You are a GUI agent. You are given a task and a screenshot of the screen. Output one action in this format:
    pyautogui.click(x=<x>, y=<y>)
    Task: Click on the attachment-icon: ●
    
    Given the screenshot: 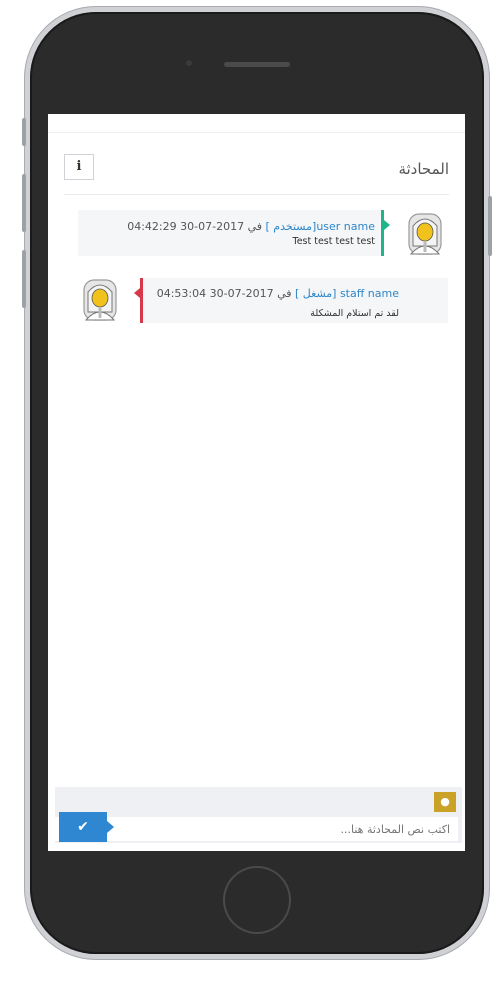 What is the action you would take?
    pyautogui.click(x=445, y=801)
    